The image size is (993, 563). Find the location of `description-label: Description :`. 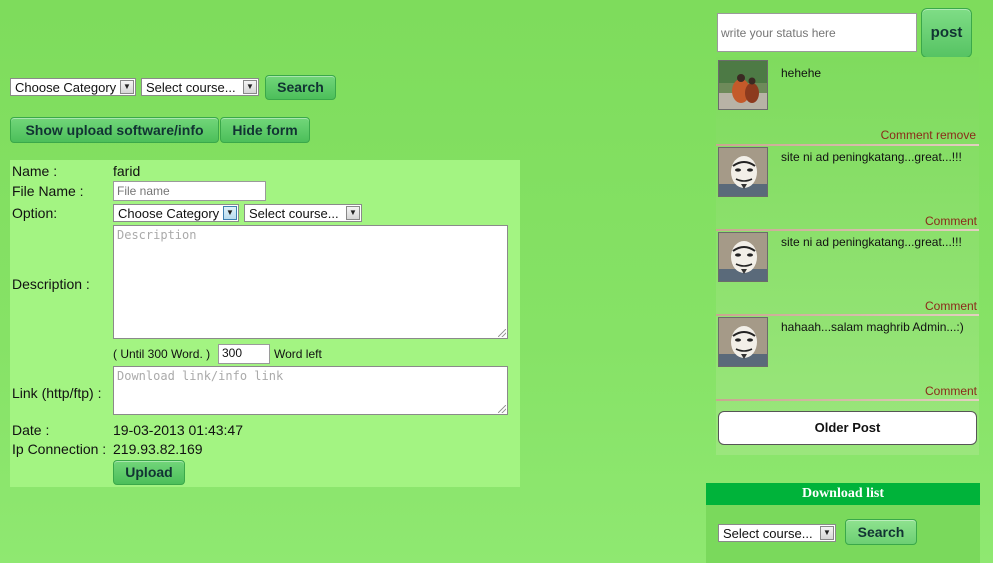

description-label: Description : is located at coordinates (51, 284).